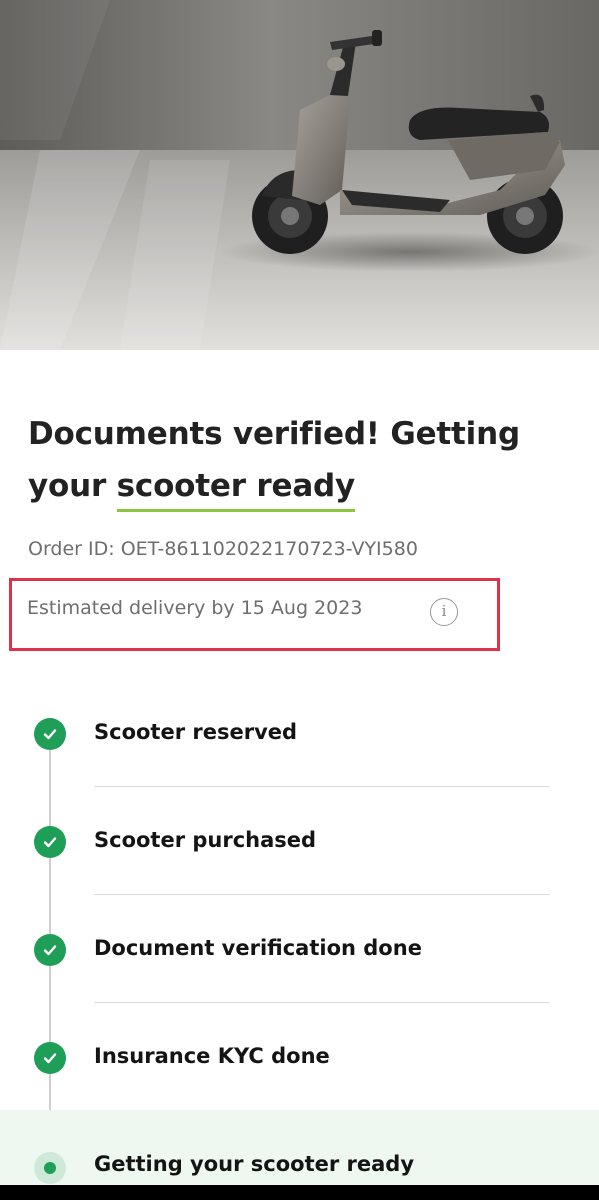 This screenshot has width=599, height=1200. Describe the element at coordinates (254, 1164) in the screenshot. I see `step-label: Getting your scooter ready` at that location.